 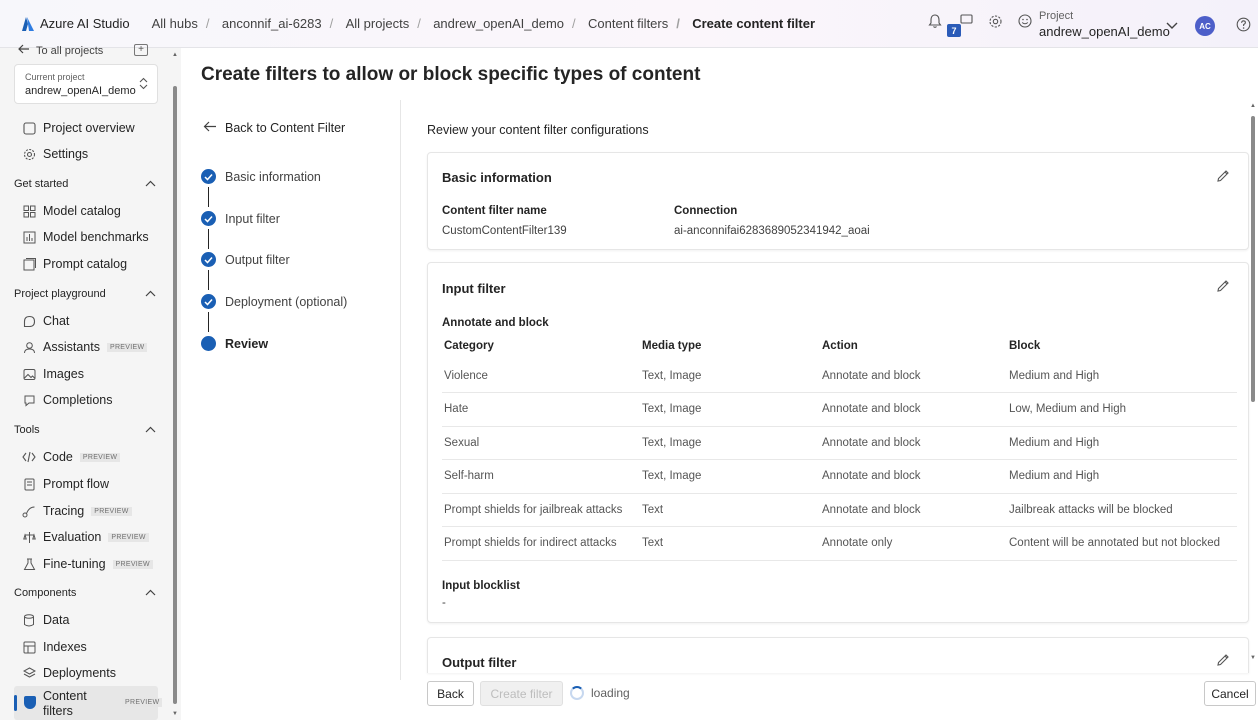 What do you see at coordinates (1253, 259) in the screenshot?
I see `content-scrollbar` at bounding box center [1253, 259].